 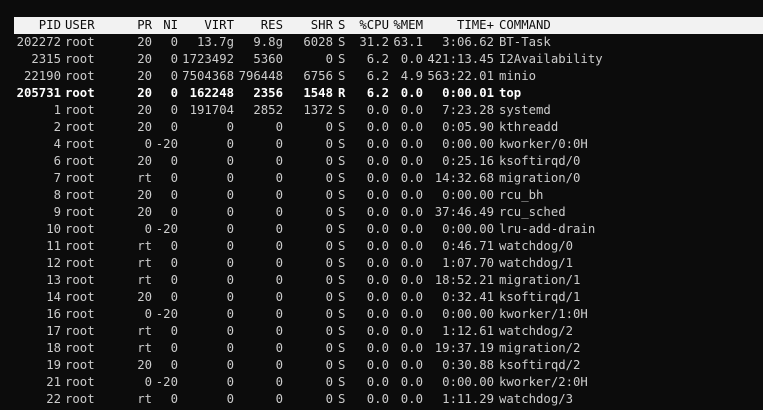 What do you see at coordinates (468, 314) in the screenshot?
I see `time-cell: 0:00.00` at bounding box center [468, 314].